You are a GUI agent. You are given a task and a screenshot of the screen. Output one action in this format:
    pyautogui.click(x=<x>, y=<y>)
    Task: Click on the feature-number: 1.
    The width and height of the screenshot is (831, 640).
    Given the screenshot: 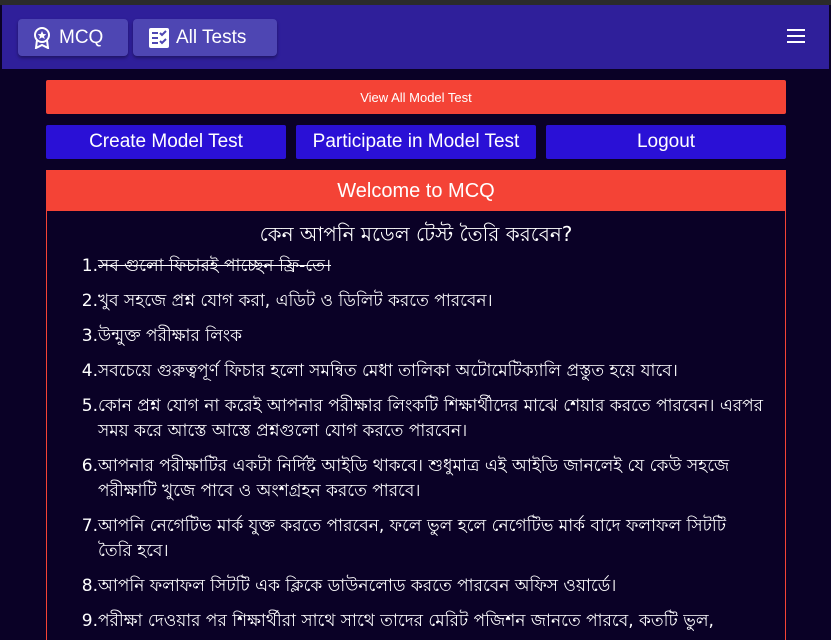 What is the action you would take?
    pyautogui.click(x=89, y=266)
    